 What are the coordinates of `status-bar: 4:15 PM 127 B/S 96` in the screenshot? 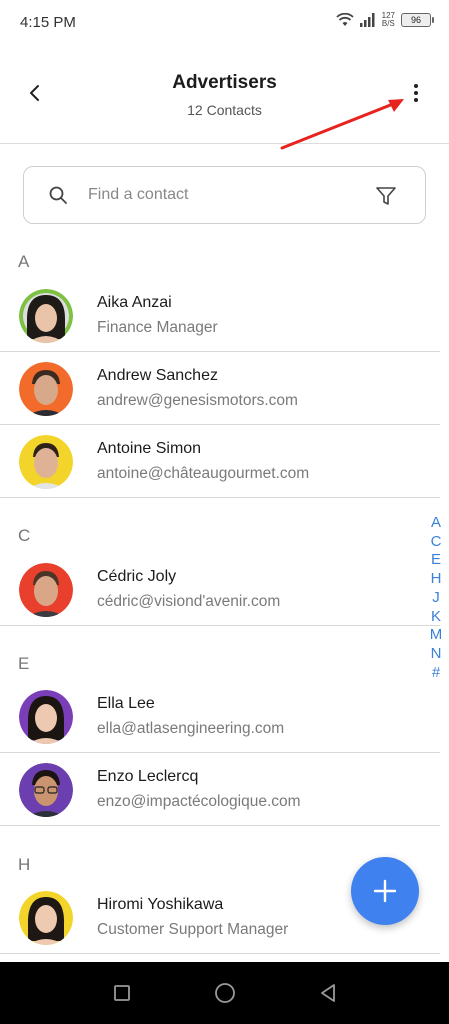 It's located at (224, 22).